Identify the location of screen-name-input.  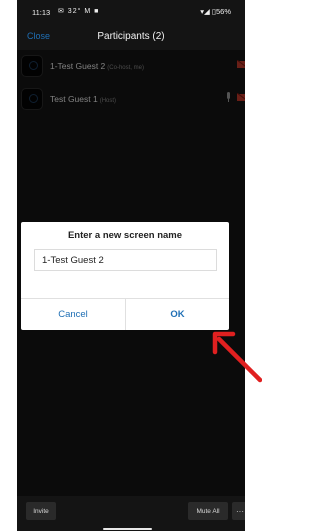
(125, 260).